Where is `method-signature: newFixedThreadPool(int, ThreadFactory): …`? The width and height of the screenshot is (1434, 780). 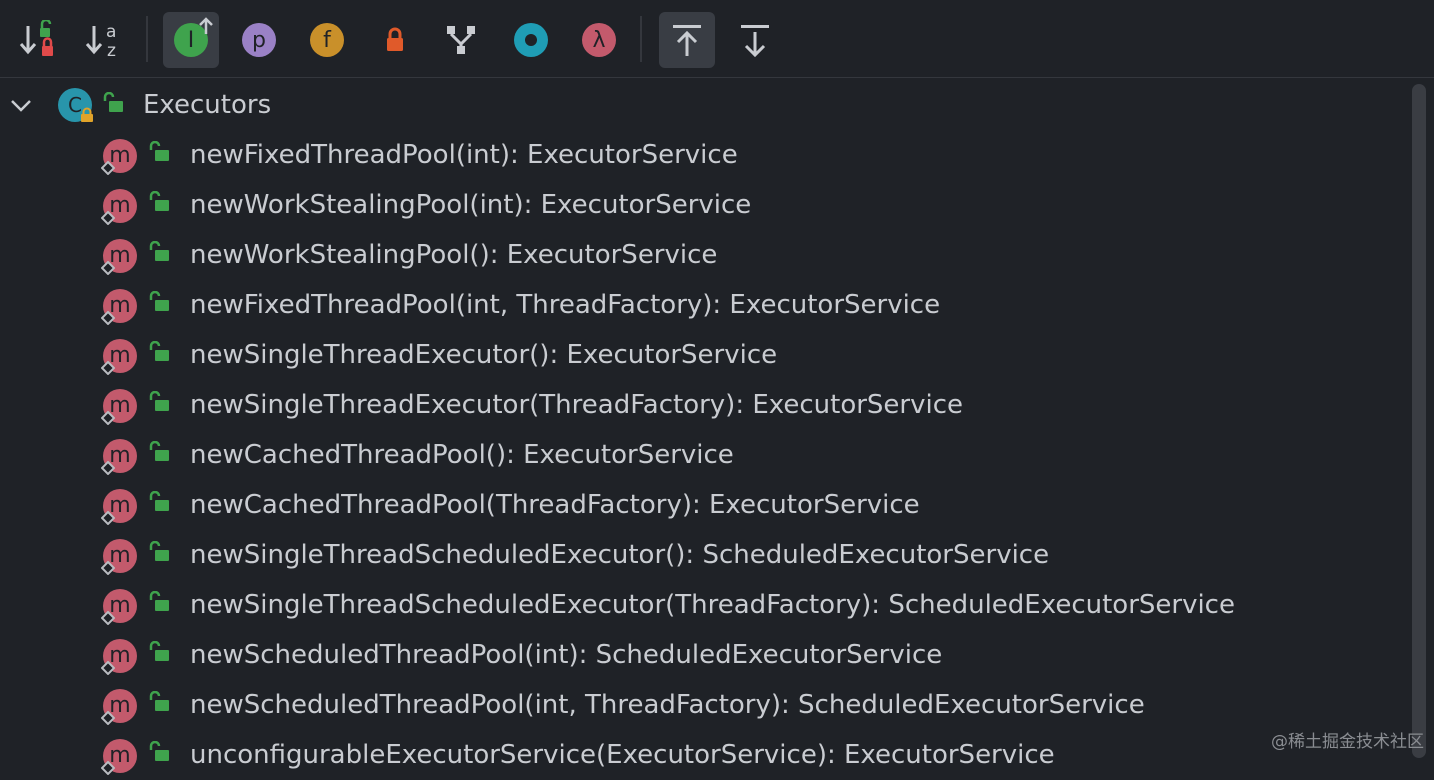 method-signature: newFixedThreadPool(int, ThreadFactory): … is located at coordinates (565, 305).